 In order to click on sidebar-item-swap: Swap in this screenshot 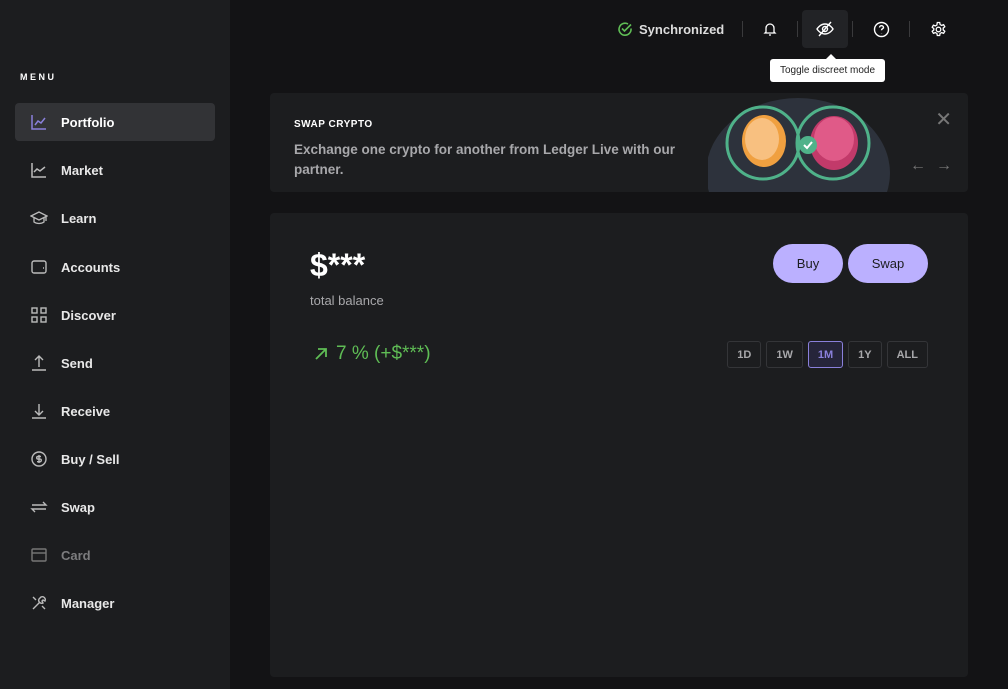, I will do `click(115, 507)`.